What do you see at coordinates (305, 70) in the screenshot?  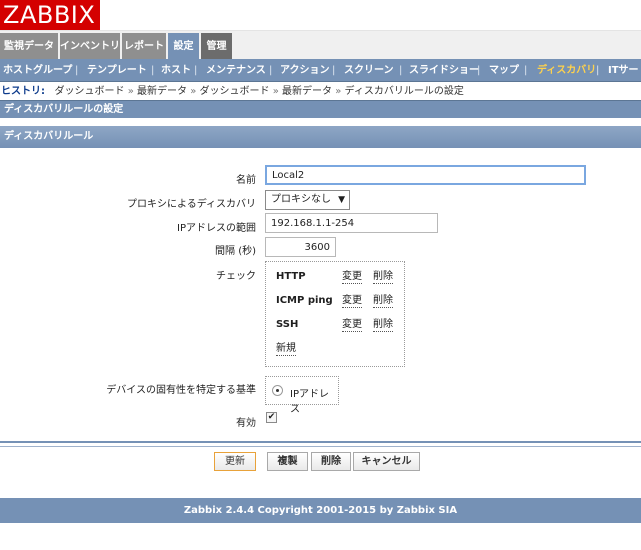 I see `sub-menu-actions: アクション` at bounding box center [305, 70].